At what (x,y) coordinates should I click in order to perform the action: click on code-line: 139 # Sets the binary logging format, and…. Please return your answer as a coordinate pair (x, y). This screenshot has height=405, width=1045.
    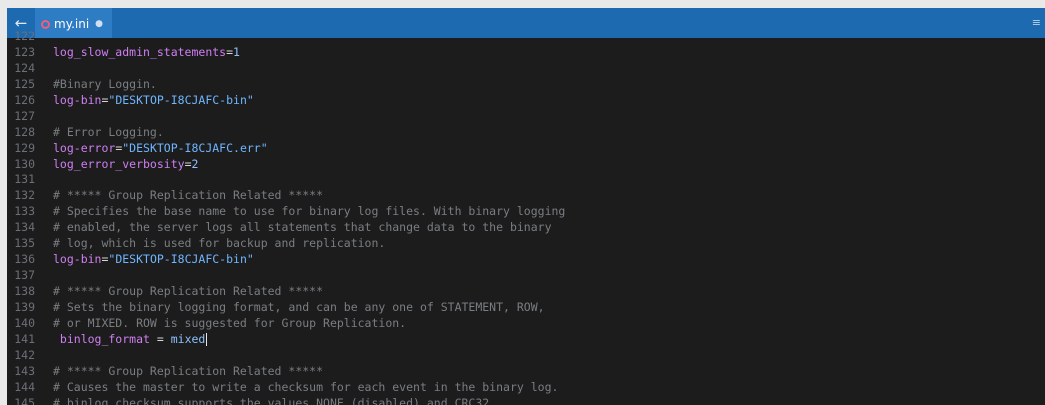
    Looking at the image, I should click on (526, 308).